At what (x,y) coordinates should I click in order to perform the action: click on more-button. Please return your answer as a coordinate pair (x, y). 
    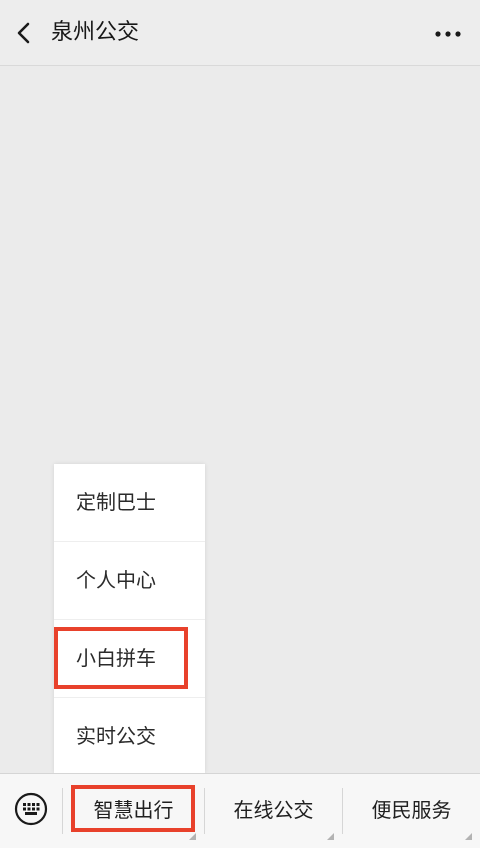
    Looking at the image, I should click on (448, 34).